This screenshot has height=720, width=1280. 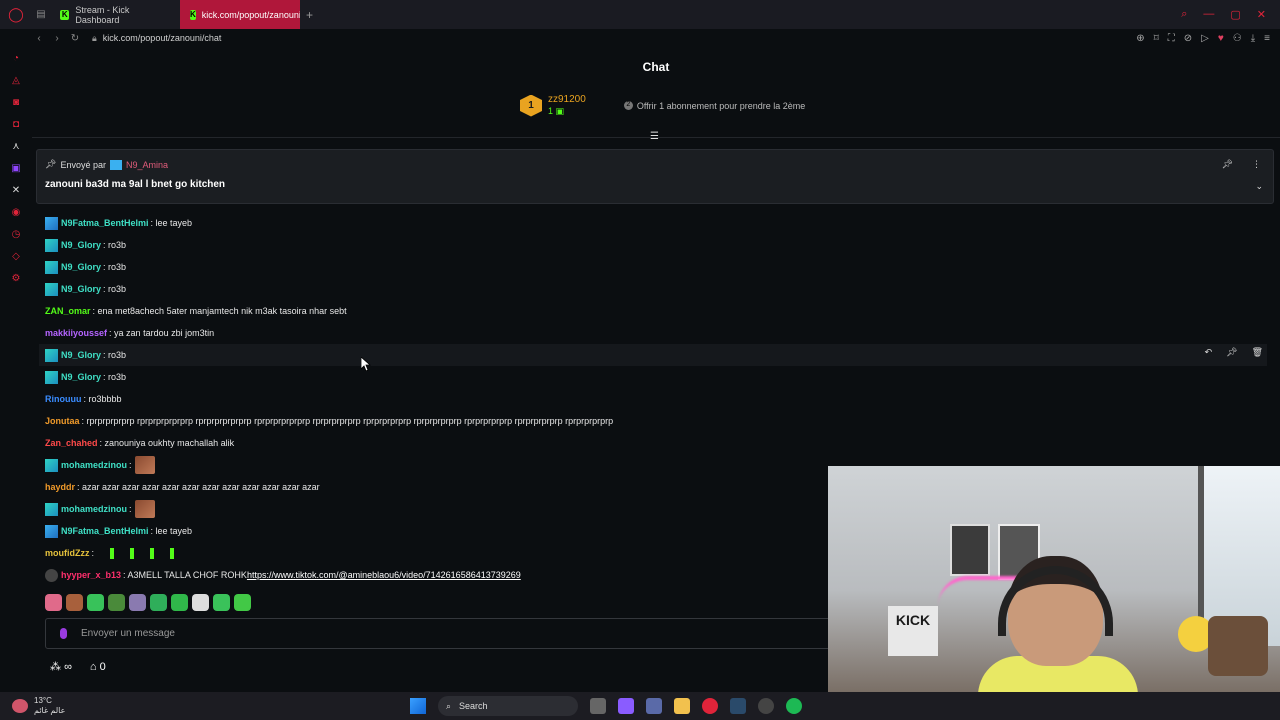 I want to click on weather-widget: 13°C عالم غائم, so click(x=38, y=706).